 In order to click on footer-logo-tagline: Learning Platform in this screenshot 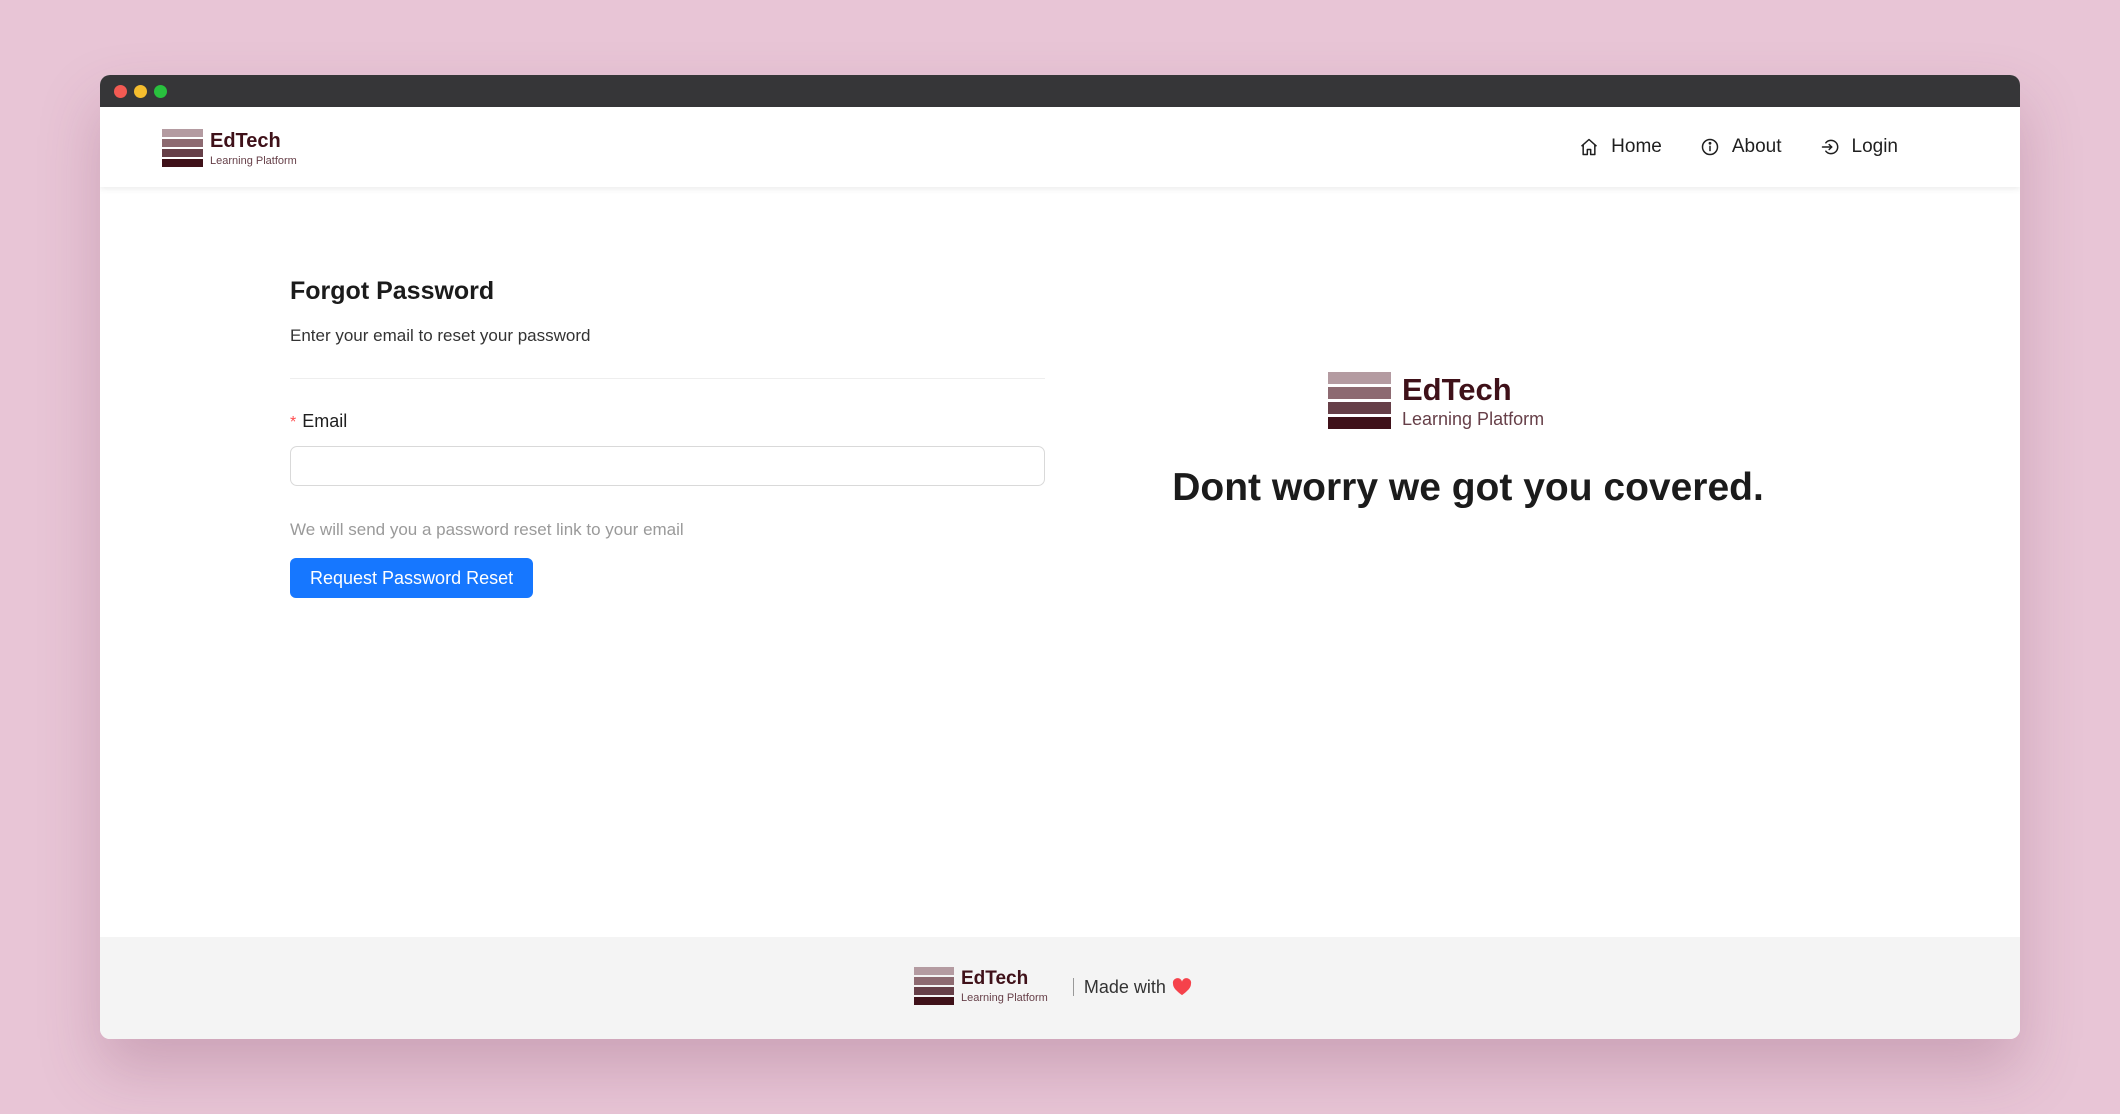, I will do `click(1004, 998)`.